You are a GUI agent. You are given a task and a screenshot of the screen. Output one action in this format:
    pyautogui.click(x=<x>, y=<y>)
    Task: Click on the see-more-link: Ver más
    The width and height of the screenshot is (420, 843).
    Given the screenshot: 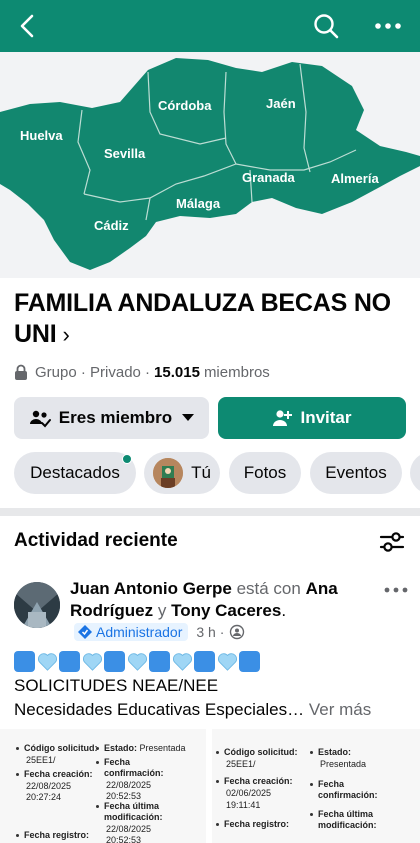 What is the action you would take?
    pyautogui.click(x=340, y=709)
    